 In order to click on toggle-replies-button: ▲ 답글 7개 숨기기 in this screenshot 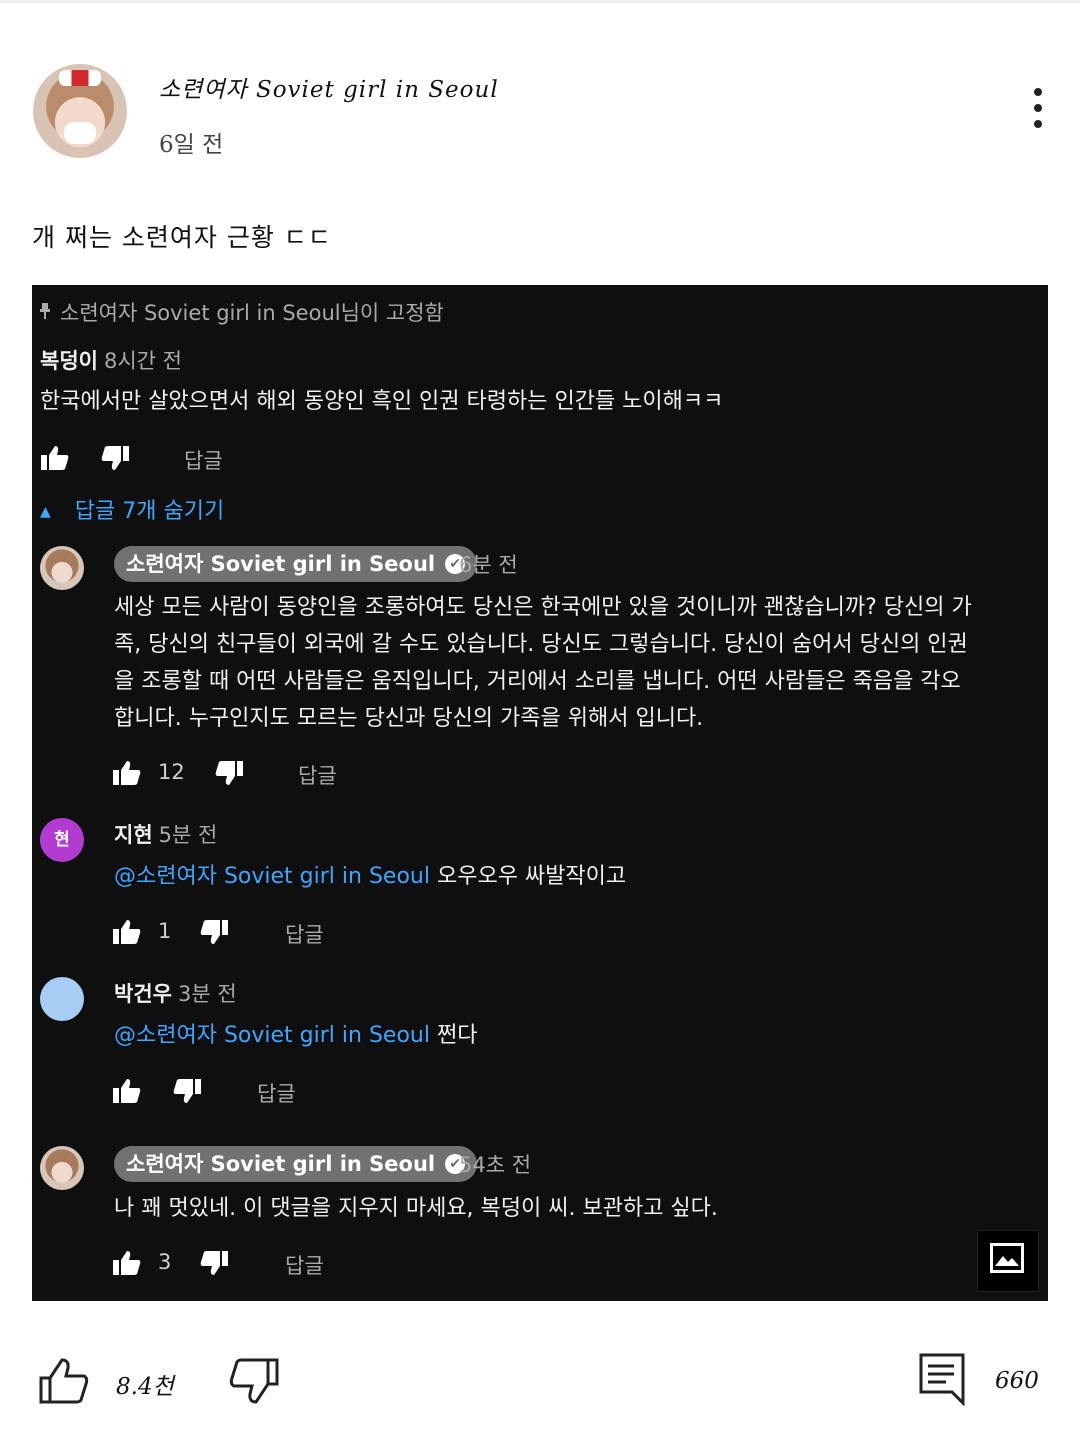, I will do `click(132, 509)`.